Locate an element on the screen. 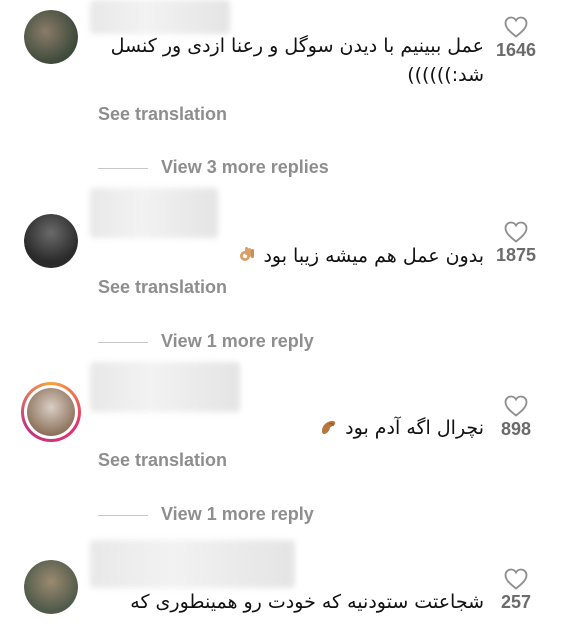  comment-text: بدون عمل هم میشه زیبا بود is located at coordinates (294, 256).